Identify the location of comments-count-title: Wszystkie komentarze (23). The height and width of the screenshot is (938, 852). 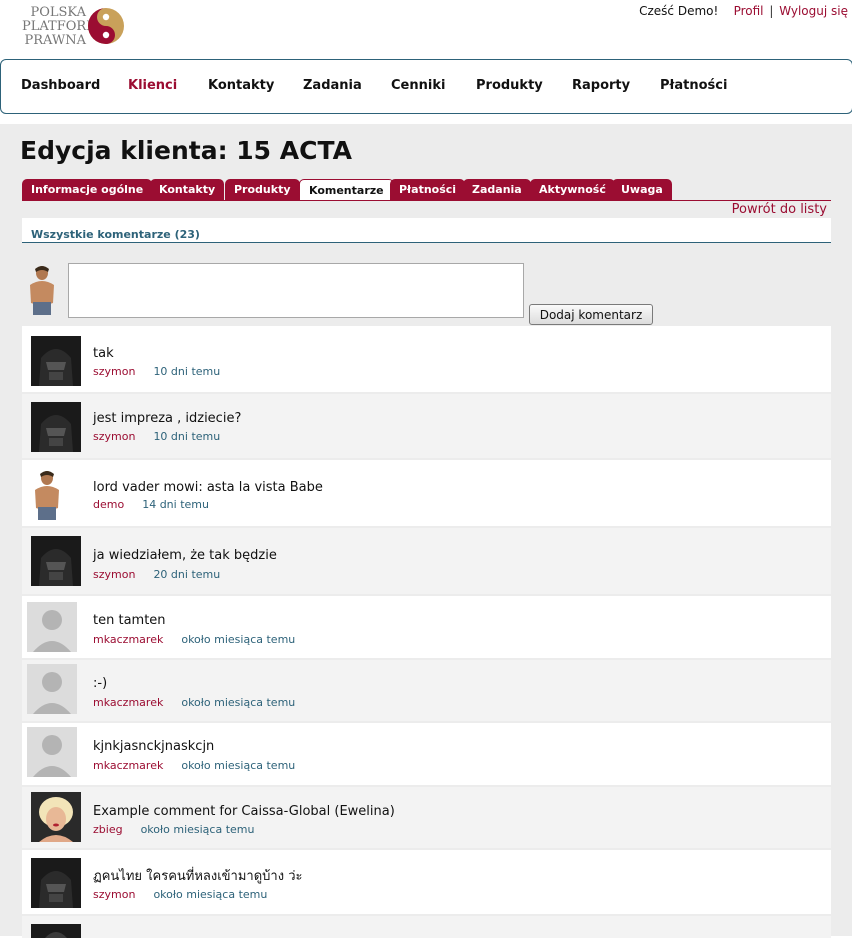
(115, 234).